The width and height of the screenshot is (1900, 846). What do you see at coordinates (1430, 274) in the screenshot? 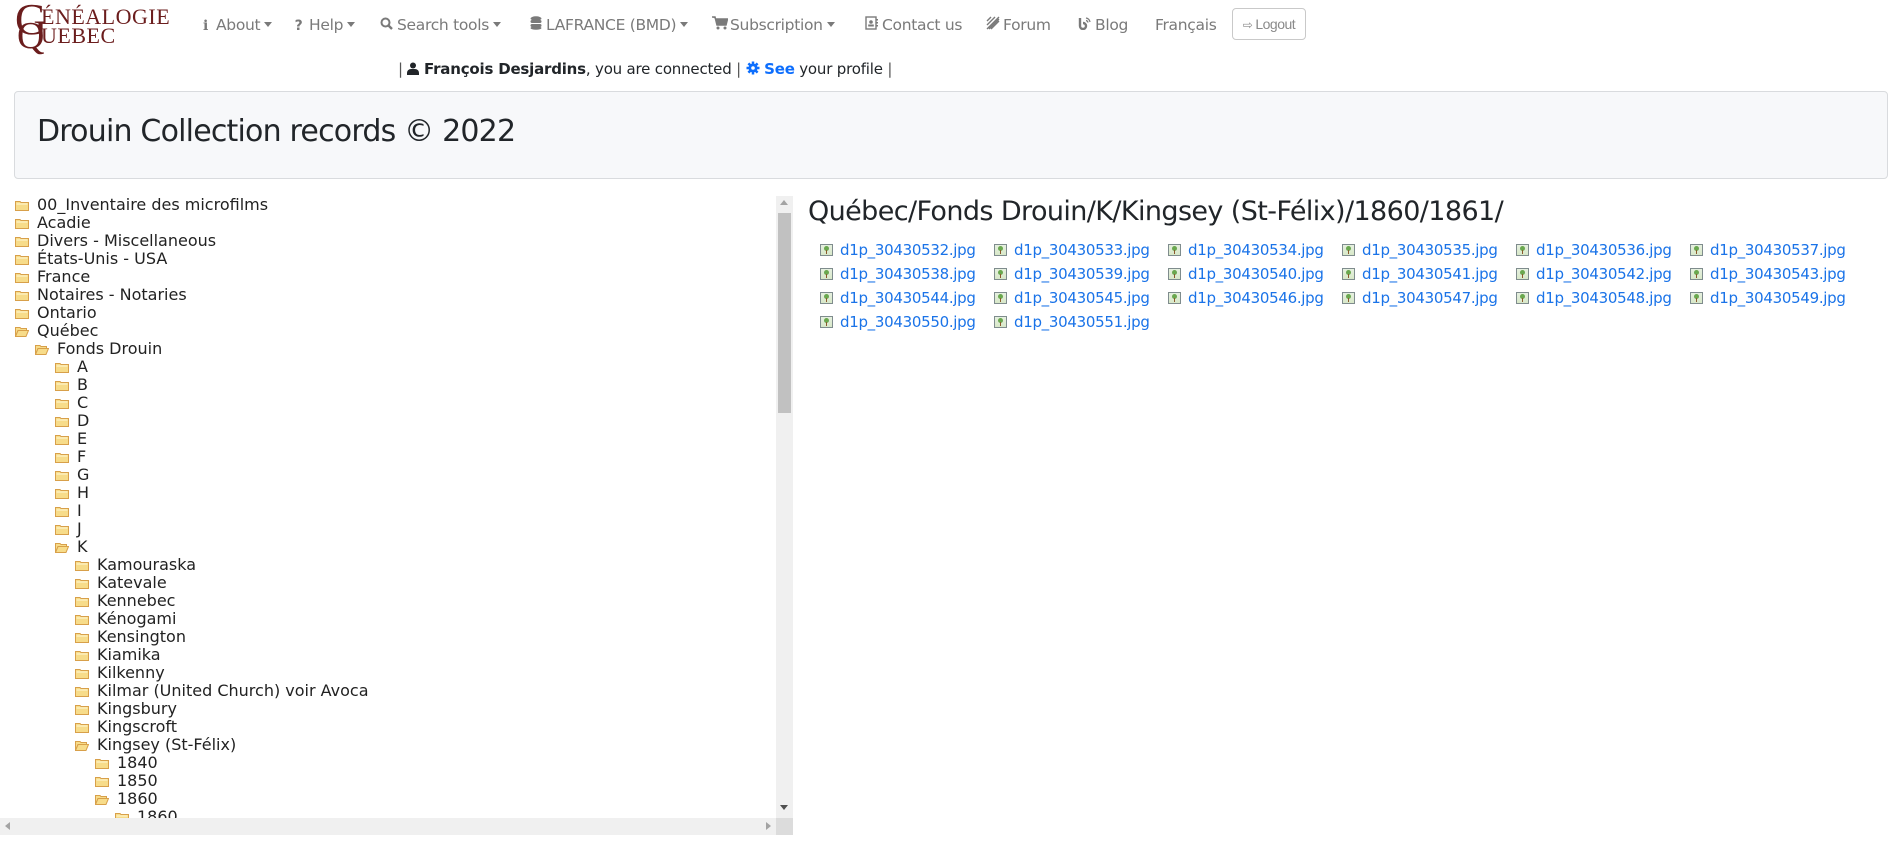
I see `file-name: d1p_30430541.jpg` at bounding box center [1430, 274].